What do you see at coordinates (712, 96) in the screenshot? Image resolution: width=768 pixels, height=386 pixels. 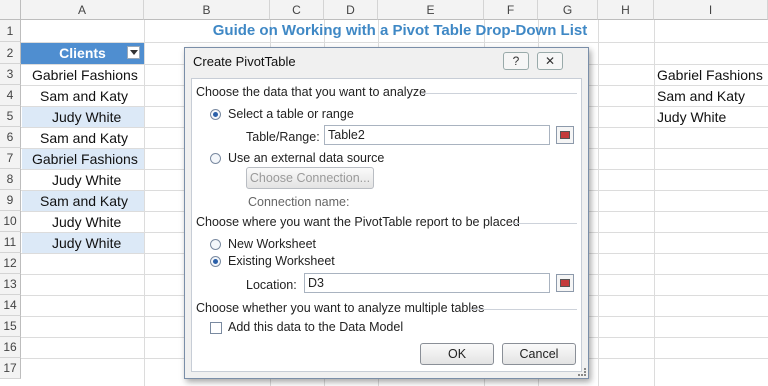 I see `cell-i4: Sam and Katy` at bounding box center [712, 96].